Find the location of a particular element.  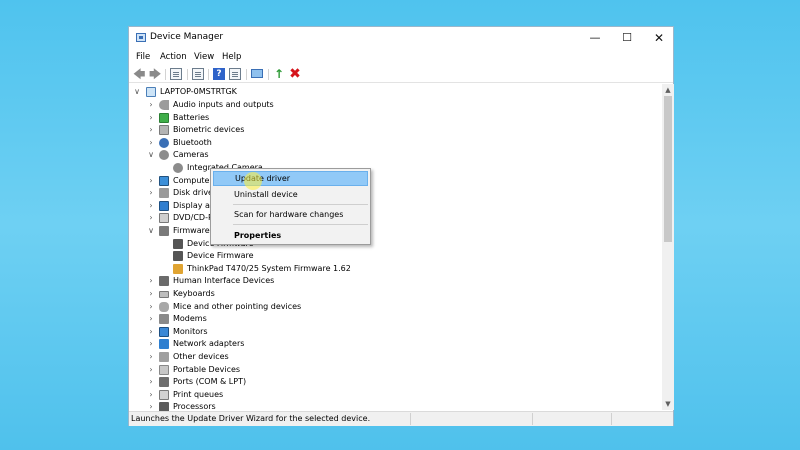

device-manager-icon is located at coordinates (141, 37).